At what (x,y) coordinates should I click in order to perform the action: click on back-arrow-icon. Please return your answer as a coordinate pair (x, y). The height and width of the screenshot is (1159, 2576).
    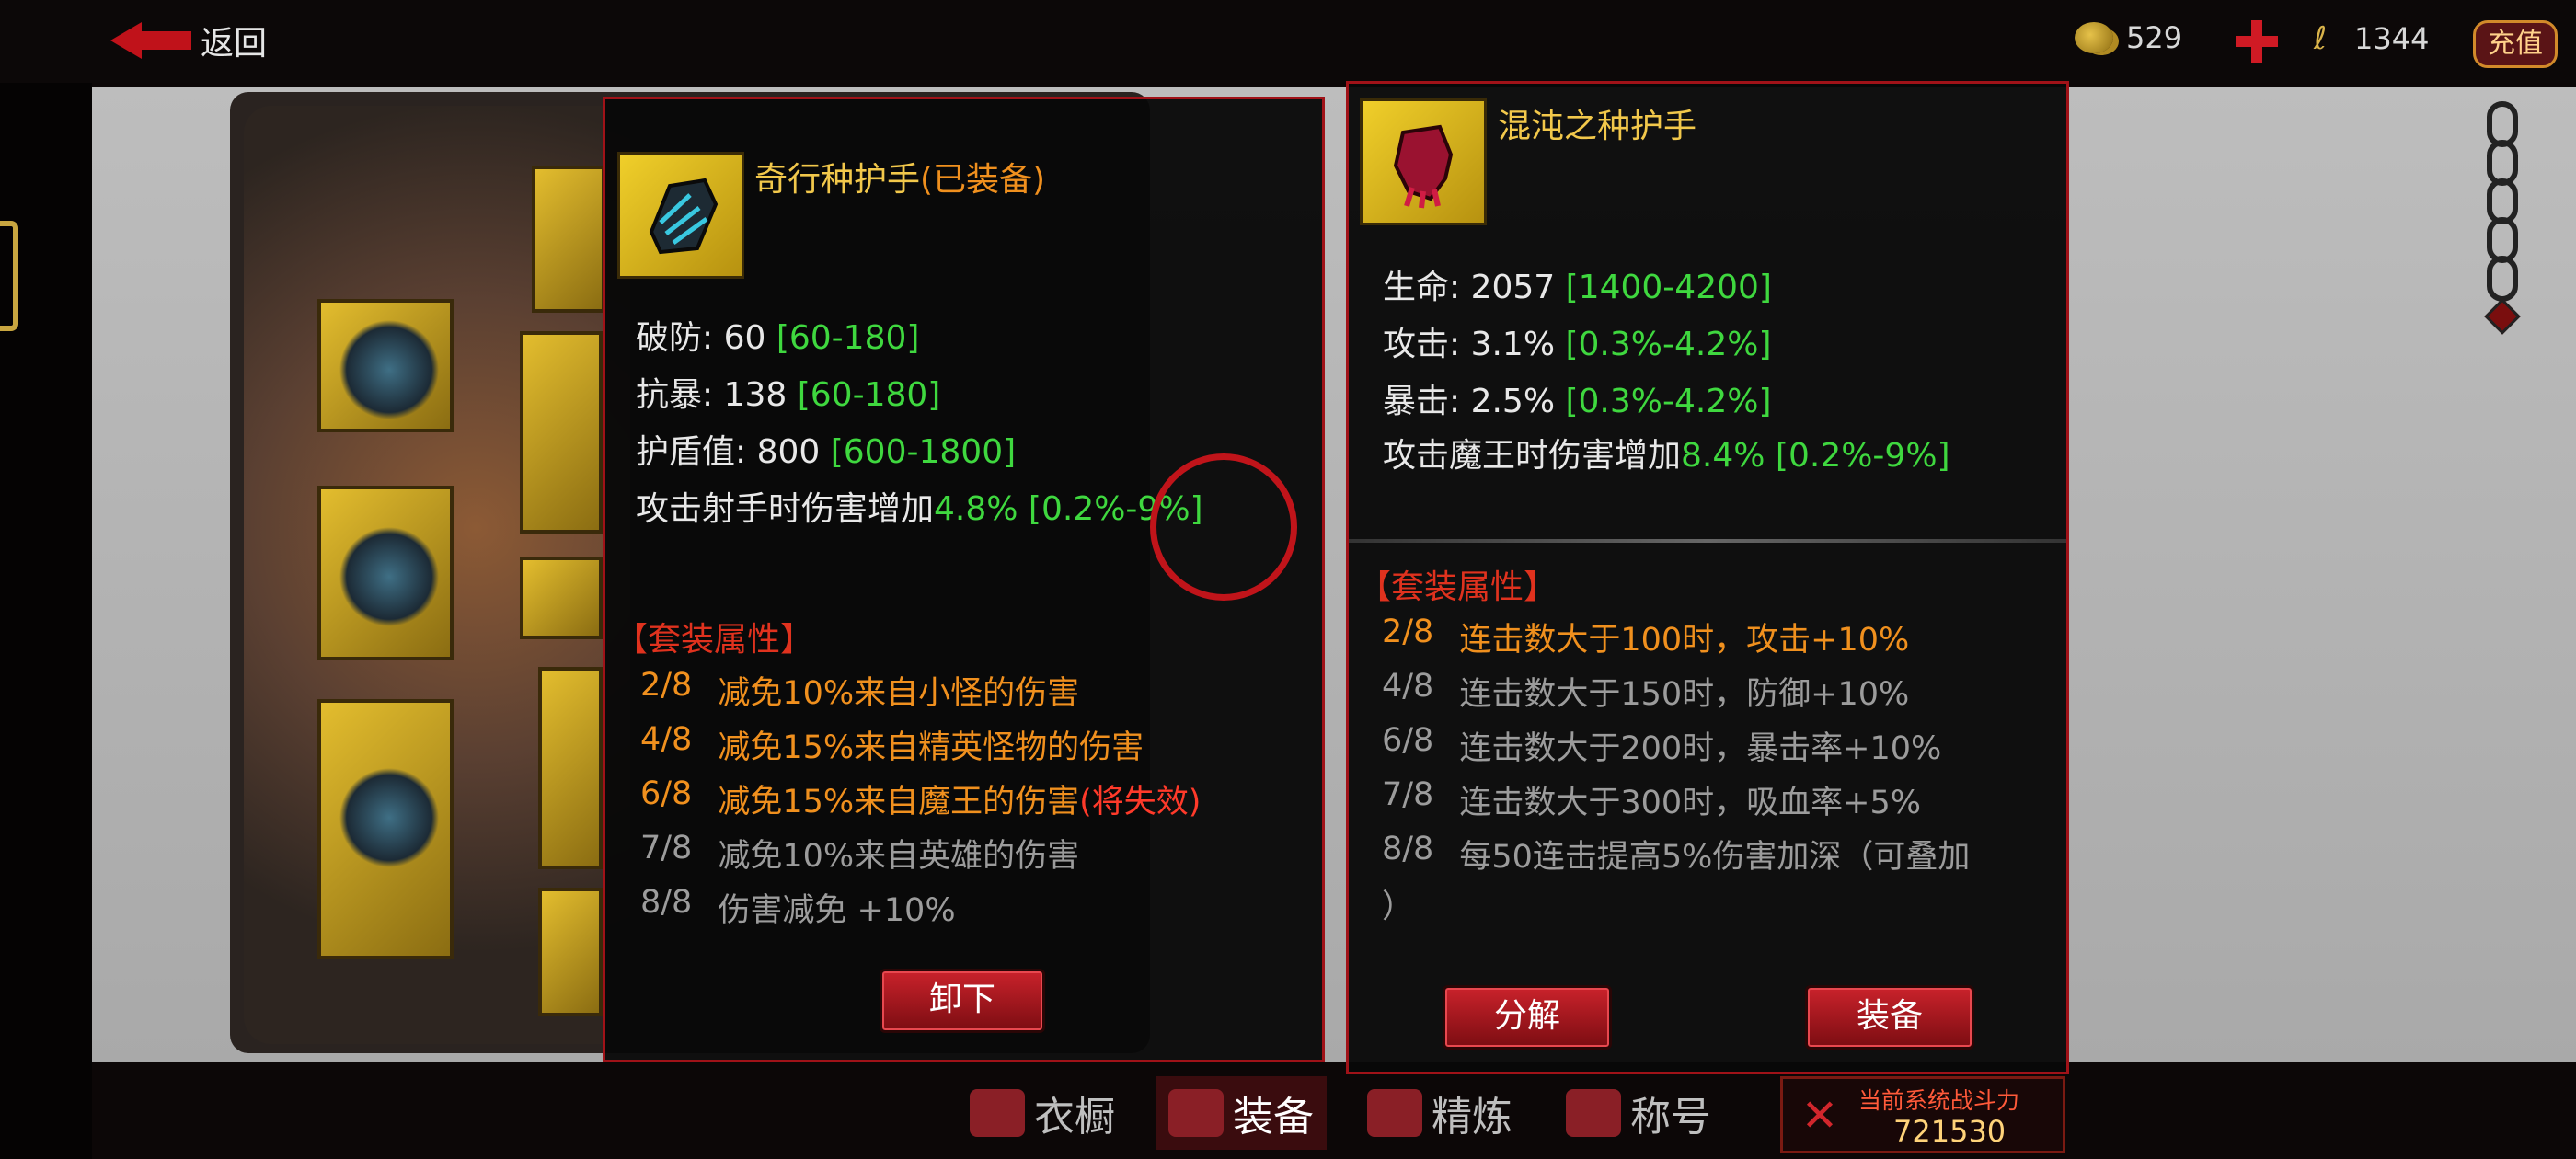
    Looking at the image, I should click on (150, 40).